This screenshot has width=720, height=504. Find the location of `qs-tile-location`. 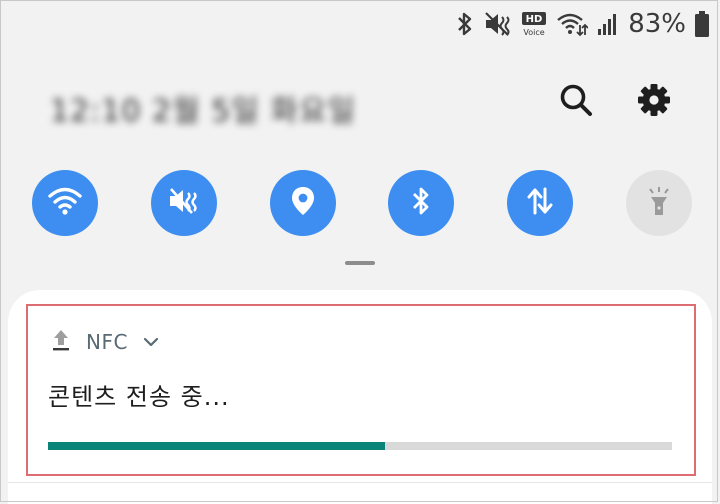

qs-tile-location is located at coordinates (302, 203).